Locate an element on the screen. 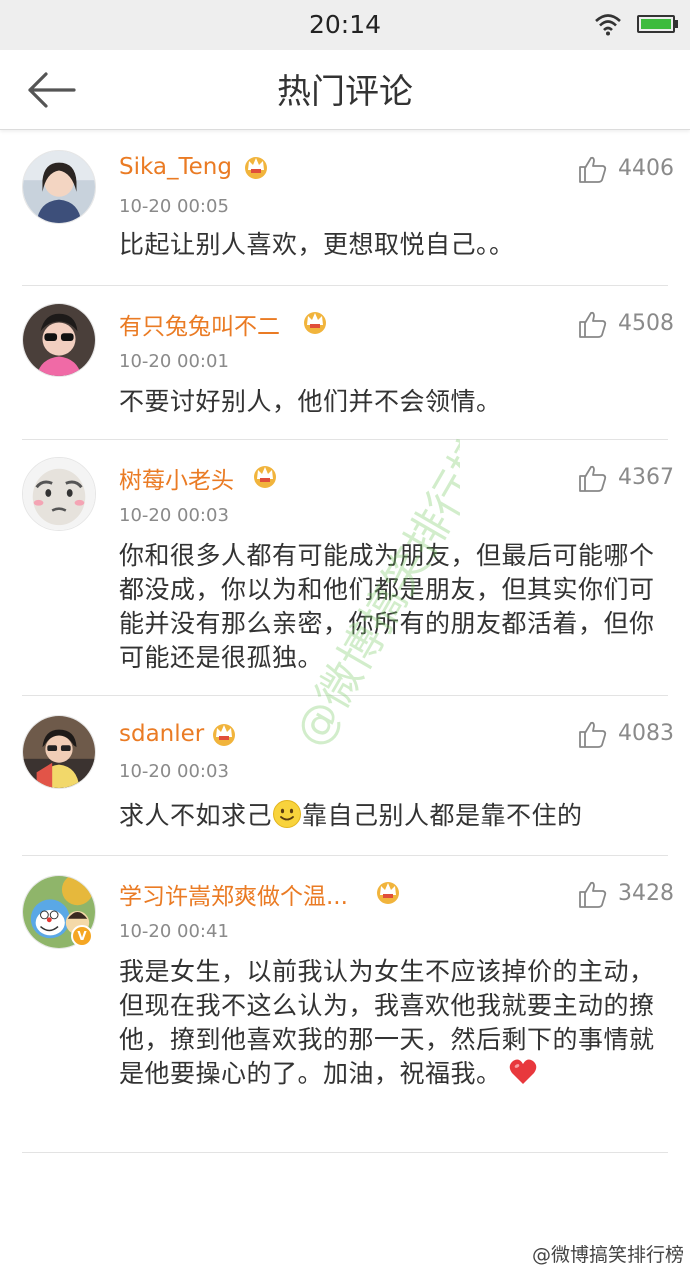  comment-text-part: 求人不如求己 is located at coordinates (196, 815).